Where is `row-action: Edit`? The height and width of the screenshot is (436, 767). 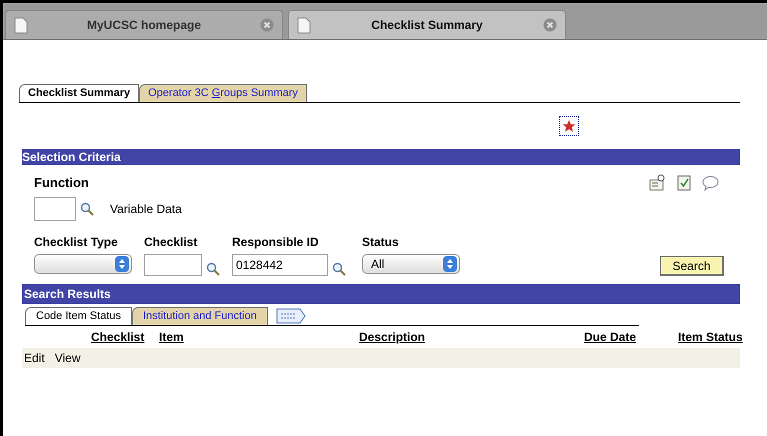 row-action: Edit is located at coordinates (34, 357).